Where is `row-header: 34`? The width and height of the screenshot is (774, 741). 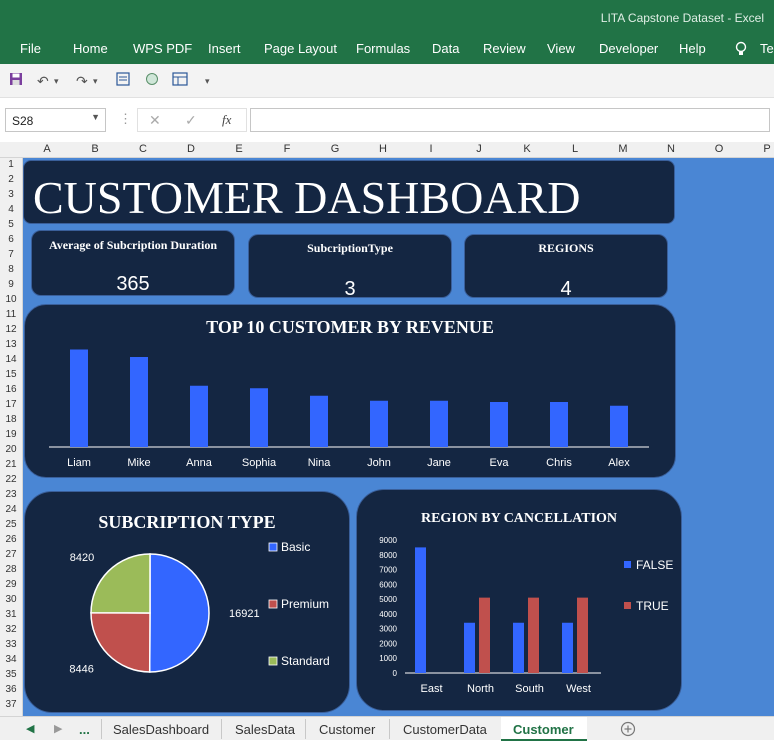
row-header: 34 is located at coordinates (11, 659).